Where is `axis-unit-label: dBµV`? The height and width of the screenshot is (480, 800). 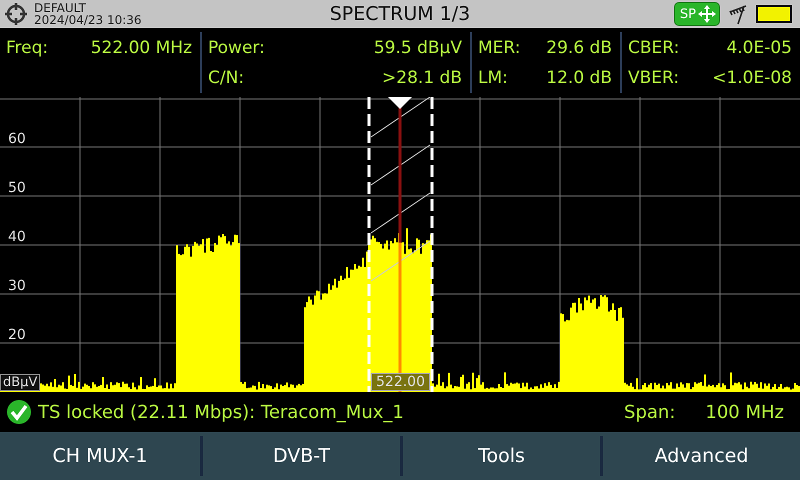 axis-unit-label: dBµV is located at coordinates (20, 382).